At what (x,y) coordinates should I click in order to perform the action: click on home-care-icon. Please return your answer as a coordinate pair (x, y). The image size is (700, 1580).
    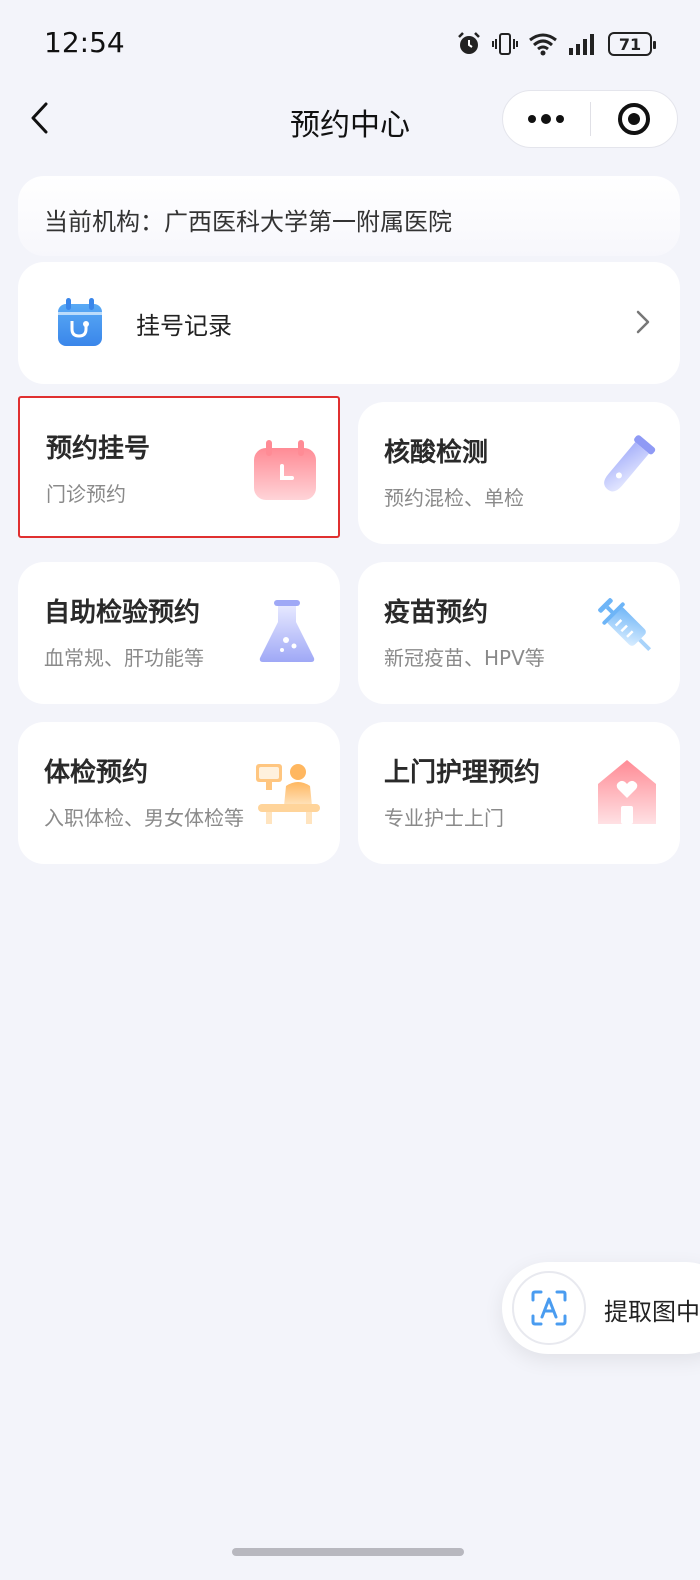
    Looking at the image, I should click on (627, 794).